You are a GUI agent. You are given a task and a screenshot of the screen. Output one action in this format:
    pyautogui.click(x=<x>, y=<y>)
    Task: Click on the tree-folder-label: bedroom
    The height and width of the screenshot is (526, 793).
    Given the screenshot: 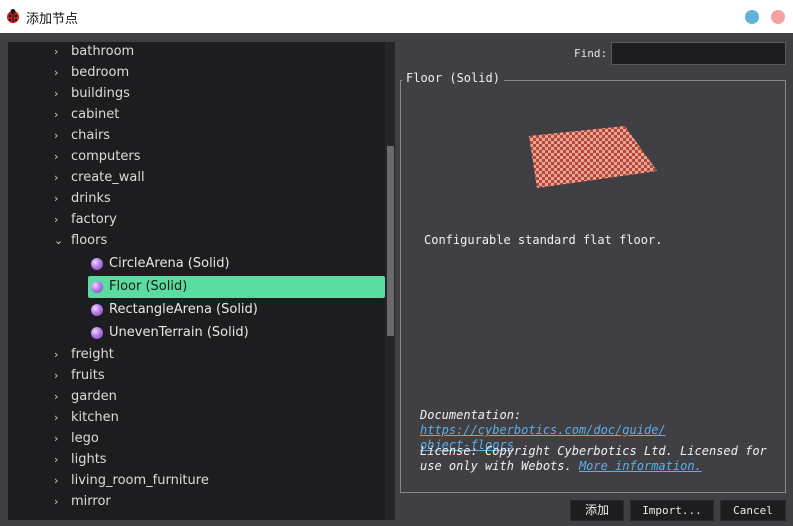 What is the action you would take?
    pyautogui.click(x=100, y=72)
    